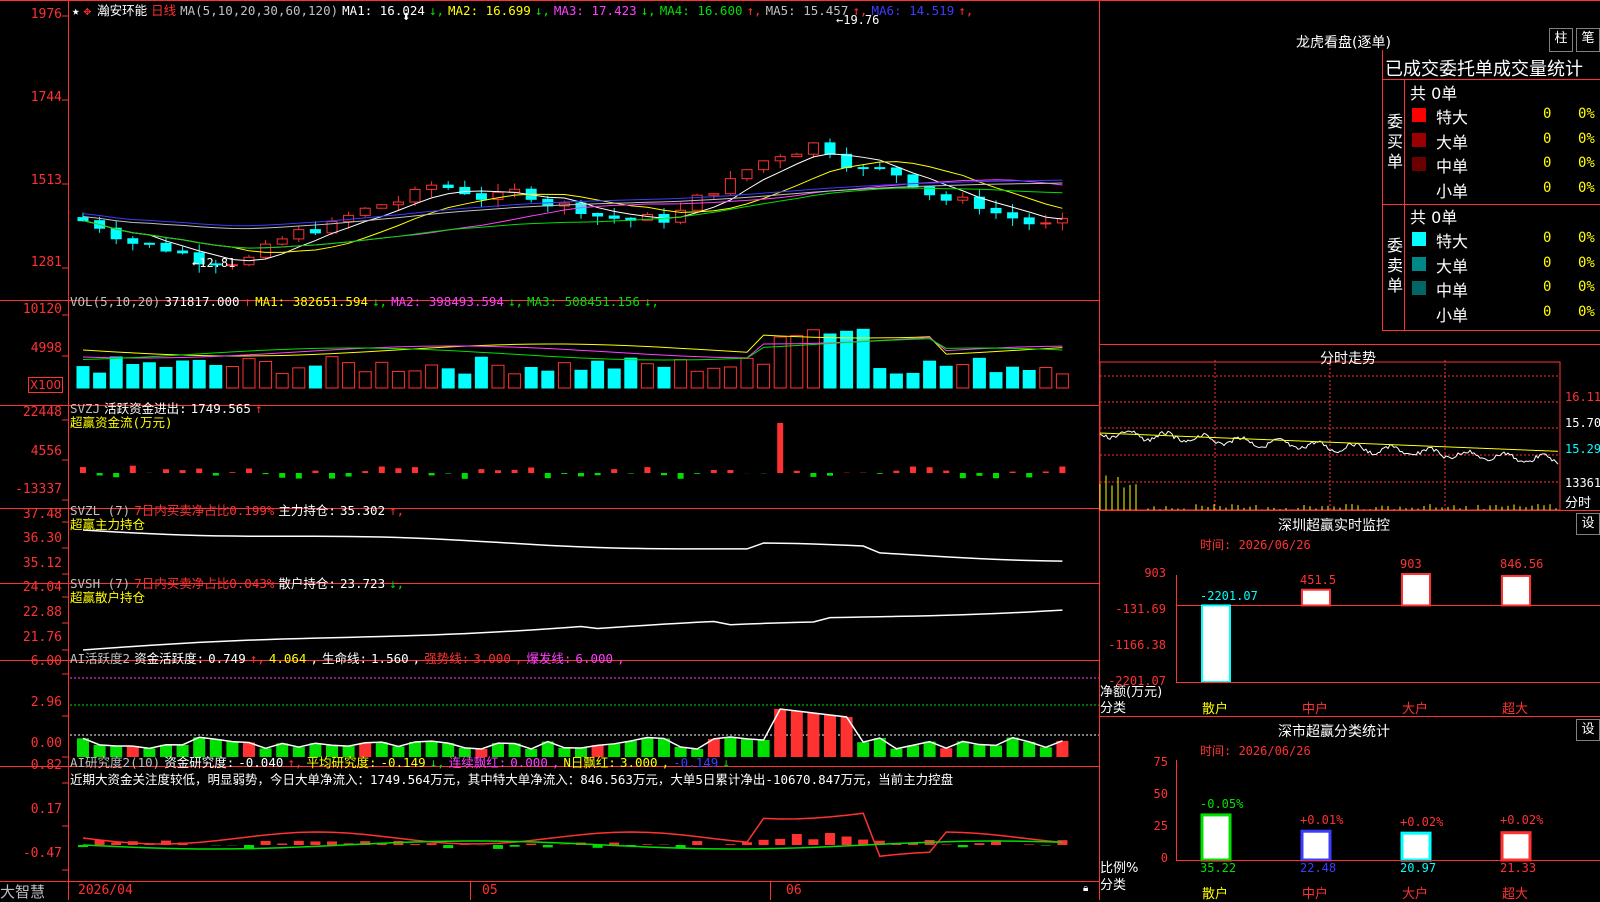 Image resolution: width=1600 pixels, height=902 pixels. I want to click on period-label: 日线, so click(163, 10).